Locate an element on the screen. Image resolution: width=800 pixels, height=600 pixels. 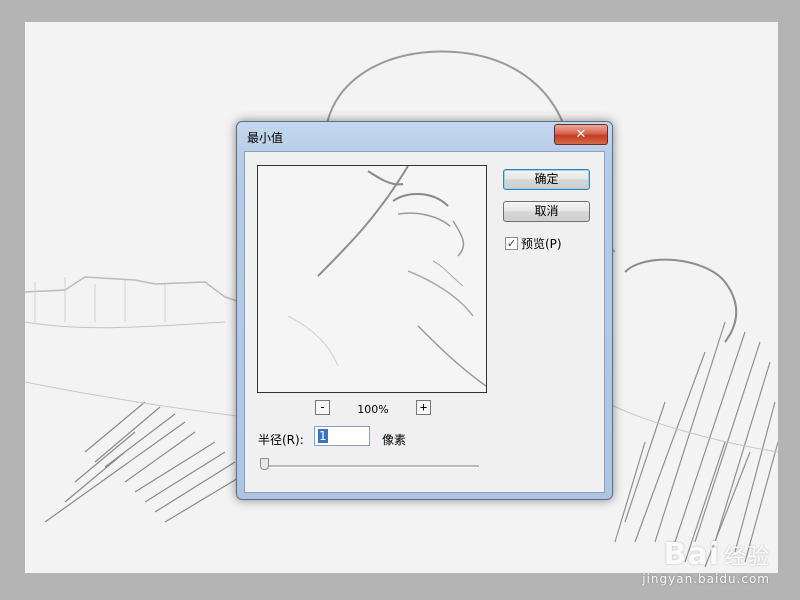
filter-preview is located at coordinates (372, 279).